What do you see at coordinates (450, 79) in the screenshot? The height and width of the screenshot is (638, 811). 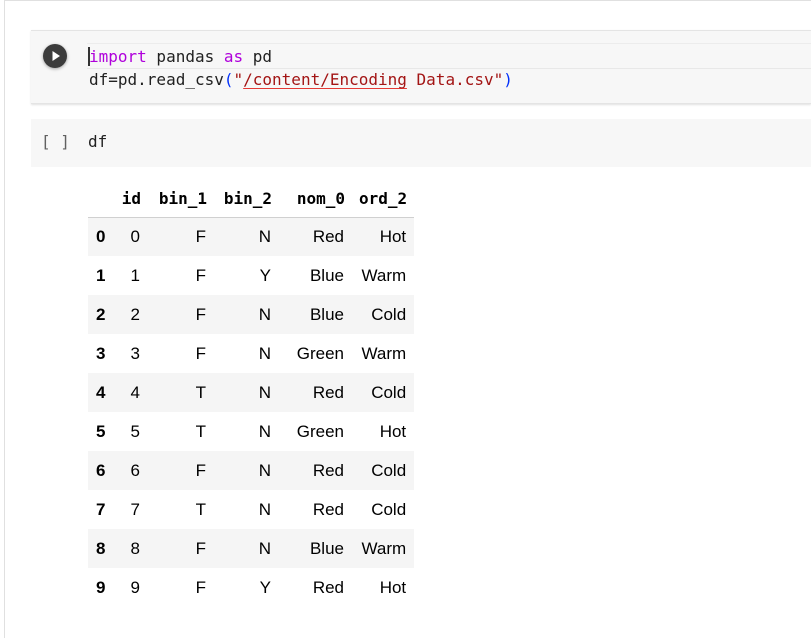 I see `string-rest: Data.csv` at bounding box center [450, 79].